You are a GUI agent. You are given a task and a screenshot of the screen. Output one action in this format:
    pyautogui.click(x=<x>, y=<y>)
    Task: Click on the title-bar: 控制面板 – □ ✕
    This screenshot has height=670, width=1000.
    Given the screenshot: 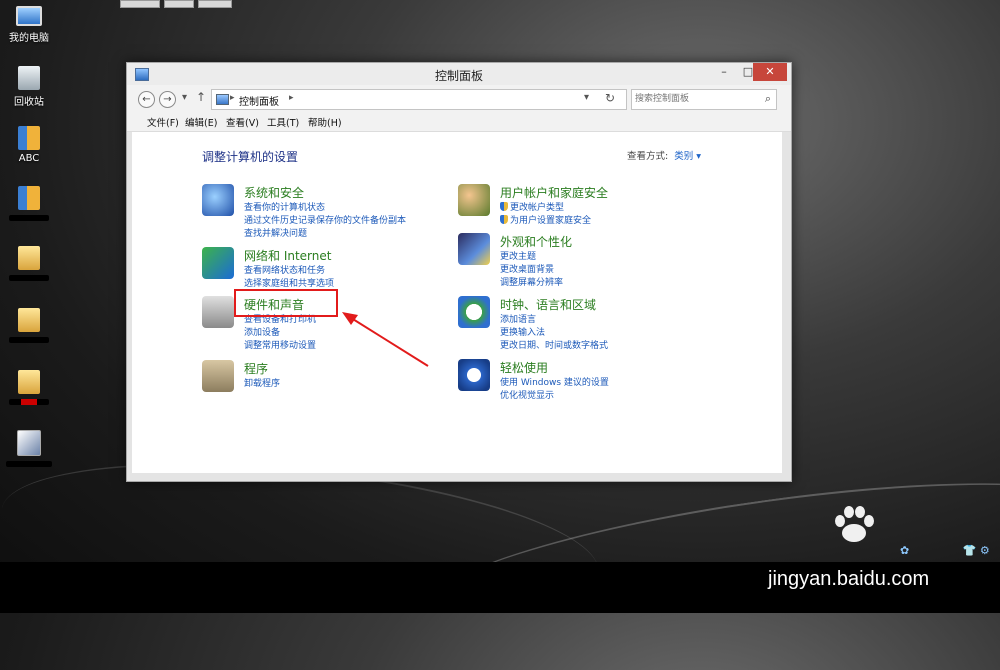 What is the action you would take?
    pyautogui.click(x=459, y=74)
    